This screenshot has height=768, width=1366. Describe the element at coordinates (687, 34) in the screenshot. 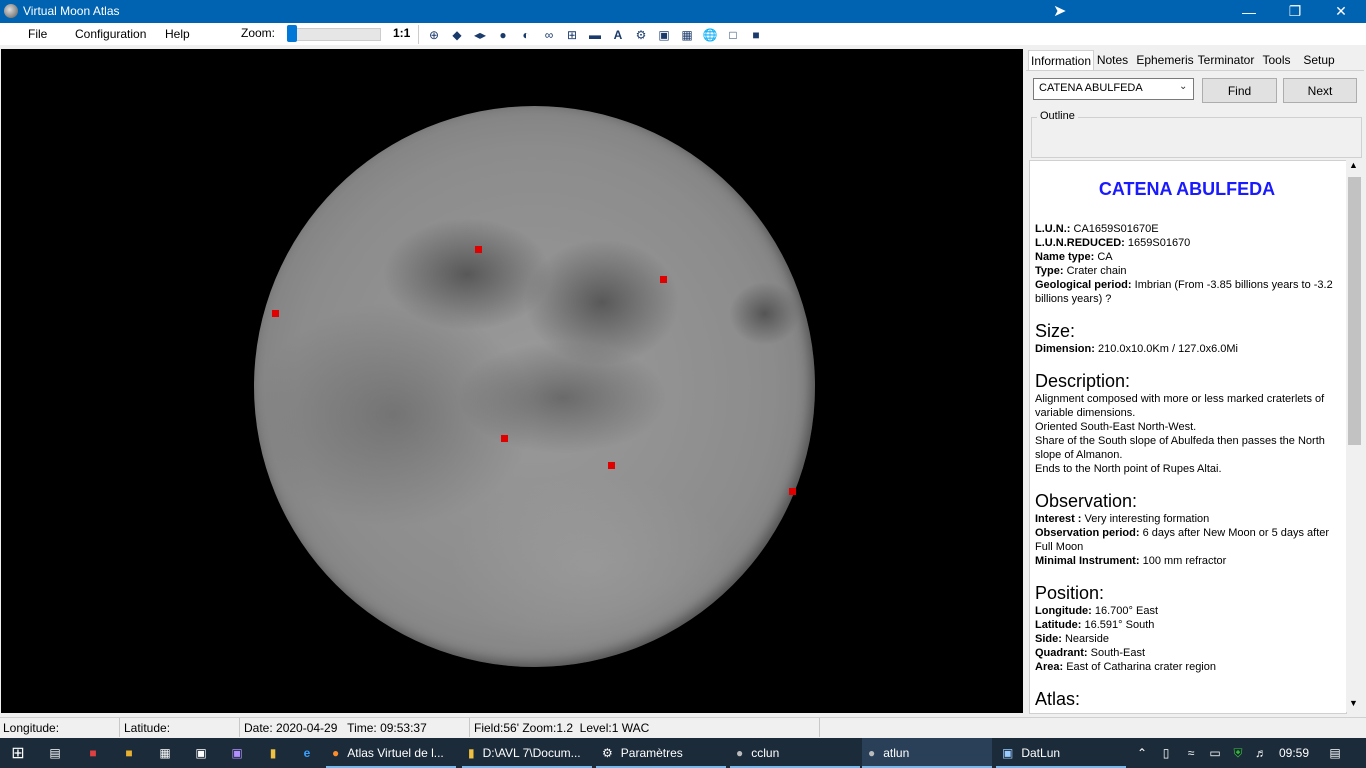

I see `calendar-icon: ▦` at that location.